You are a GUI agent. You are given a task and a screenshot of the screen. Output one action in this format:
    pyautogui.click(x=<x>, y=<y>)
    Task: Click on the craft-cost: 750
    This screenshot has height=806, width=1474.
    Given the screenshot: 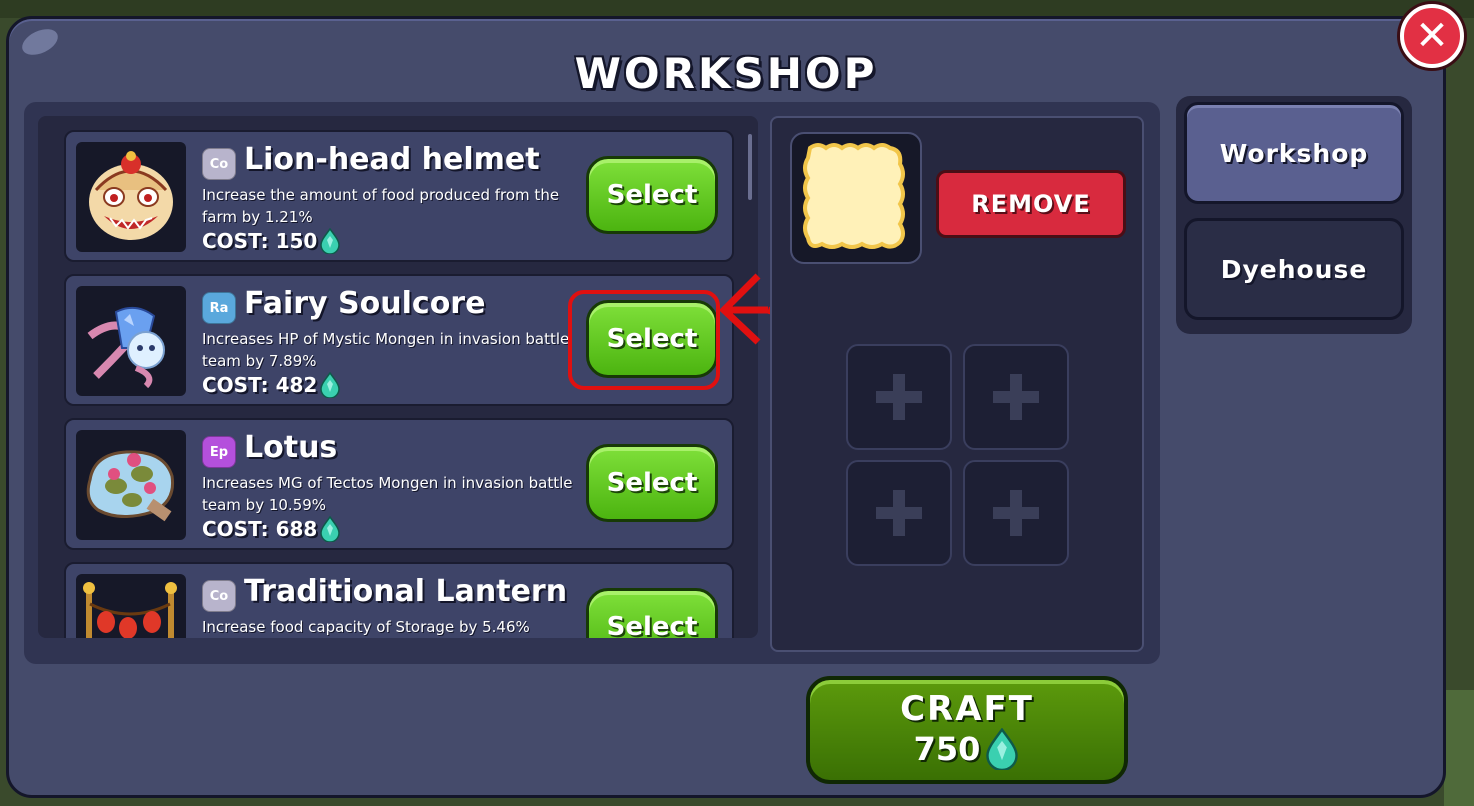 What is the action you would take?
    pyautogui.click(x=967, y=749)
    